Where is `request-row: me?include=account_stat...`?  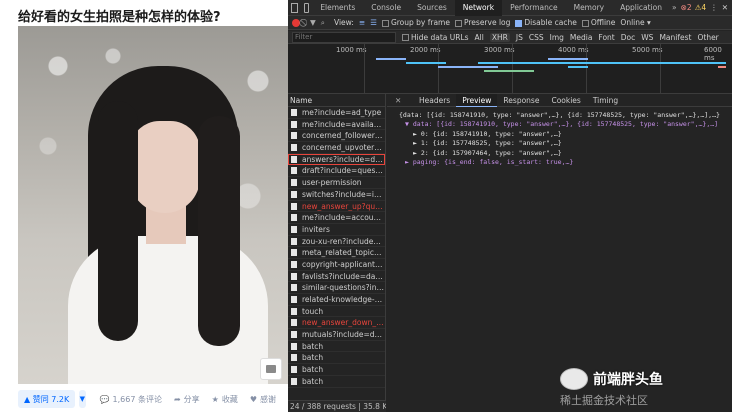
request-row: me?include=account_stat... is located at coordinates (336, 218).